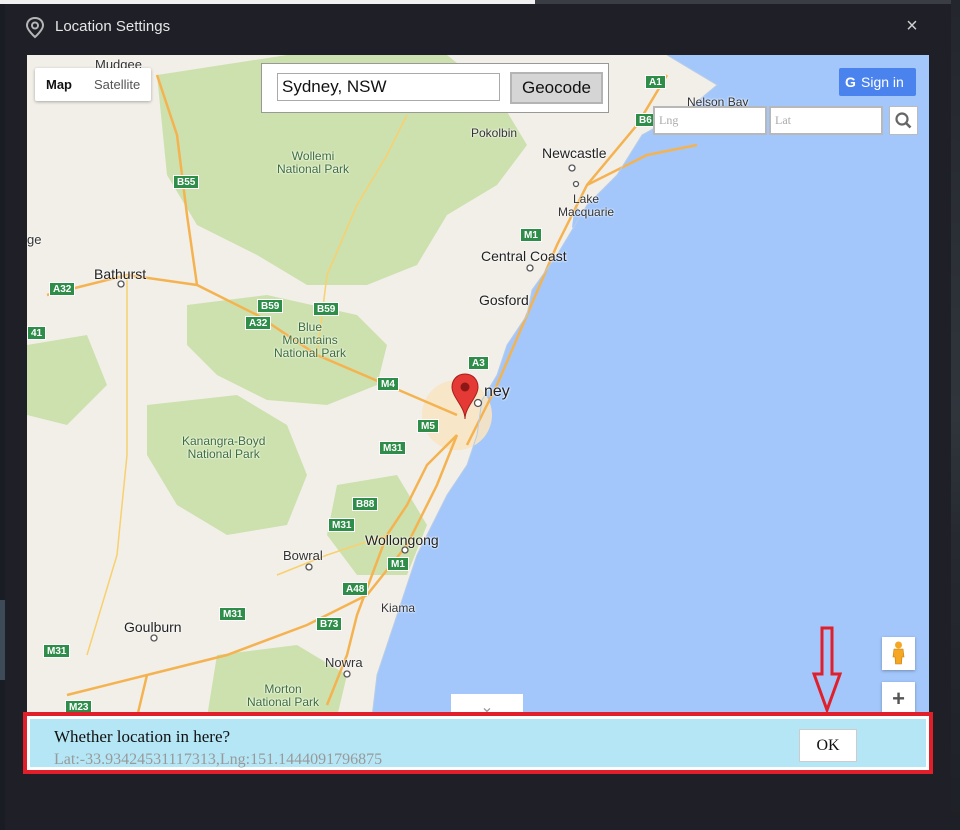 The image size is (960, 830). What do you see at coordinates (35, 28) in the screenshot?
I see `location-pin-icon` at bounding box center [35, 28].